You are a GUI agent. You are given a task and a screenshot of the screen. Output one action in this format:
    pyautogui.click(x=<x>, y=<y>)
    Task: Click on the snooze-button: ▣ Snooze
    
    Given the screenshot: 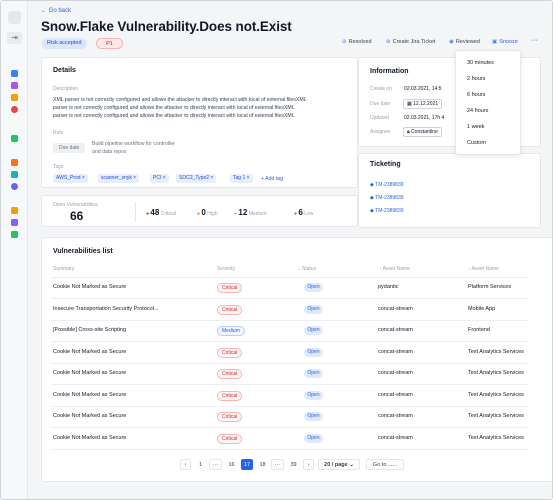 What is the action you would take?
    pyautogui.click(x=505, y=42)
    